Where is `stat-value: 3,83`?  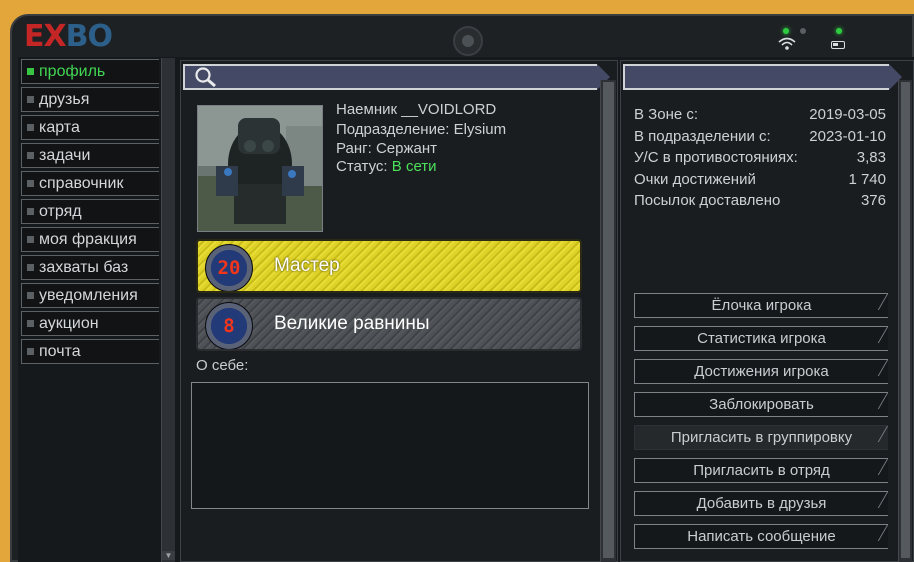
stat-value: 3,83 is located at coordinates (871, 157).